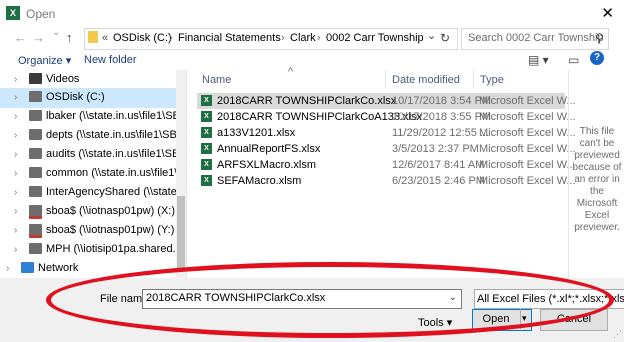 This screenshot has height=342, width=624. I want to click on file-date: 10/17/2018 3:55 PM, so click(442, 117).